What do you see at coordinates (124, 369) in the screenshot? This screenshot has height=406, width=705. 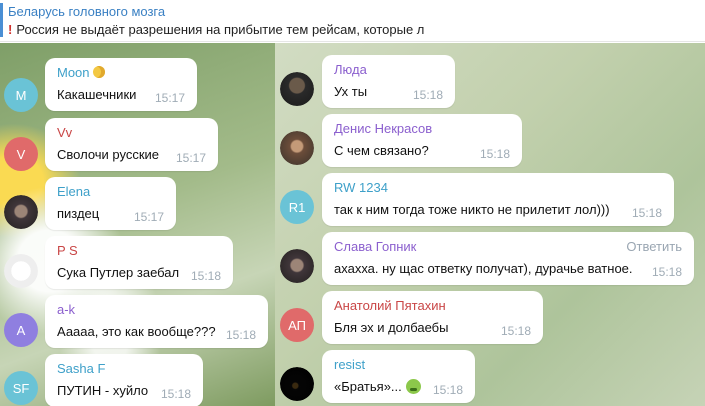 I see `sender-name: Sasha F` at bounding box center [124, 369].